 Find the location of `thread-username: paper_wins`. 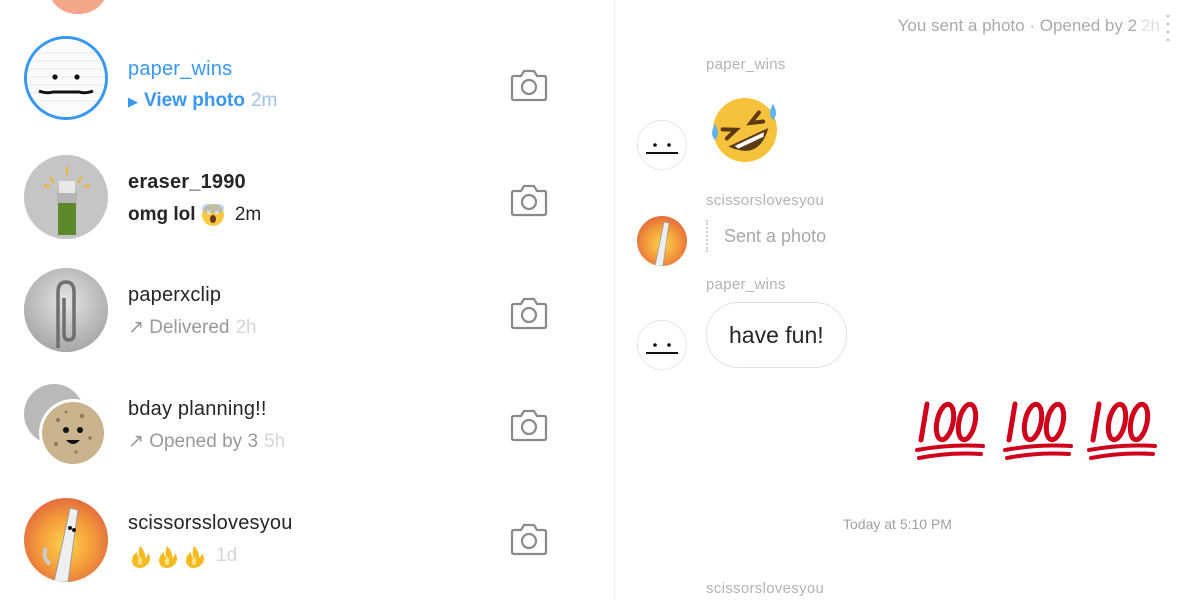

thread-username: paper_wins is located at coordinates (180, 69).